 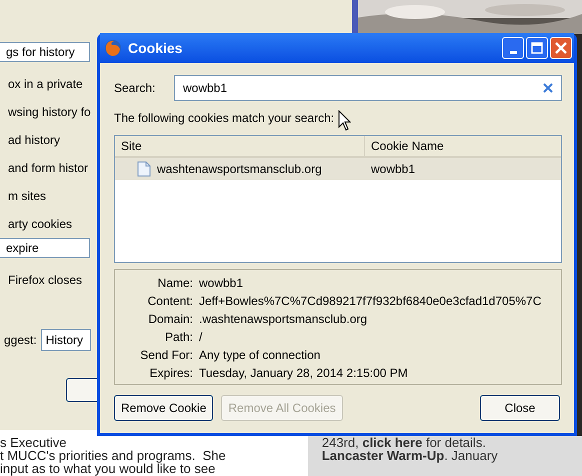 What do you see at coordinates (20, 340) in the screenshot?
I see `field-label: ggest:` at bounding box center [20, 340].